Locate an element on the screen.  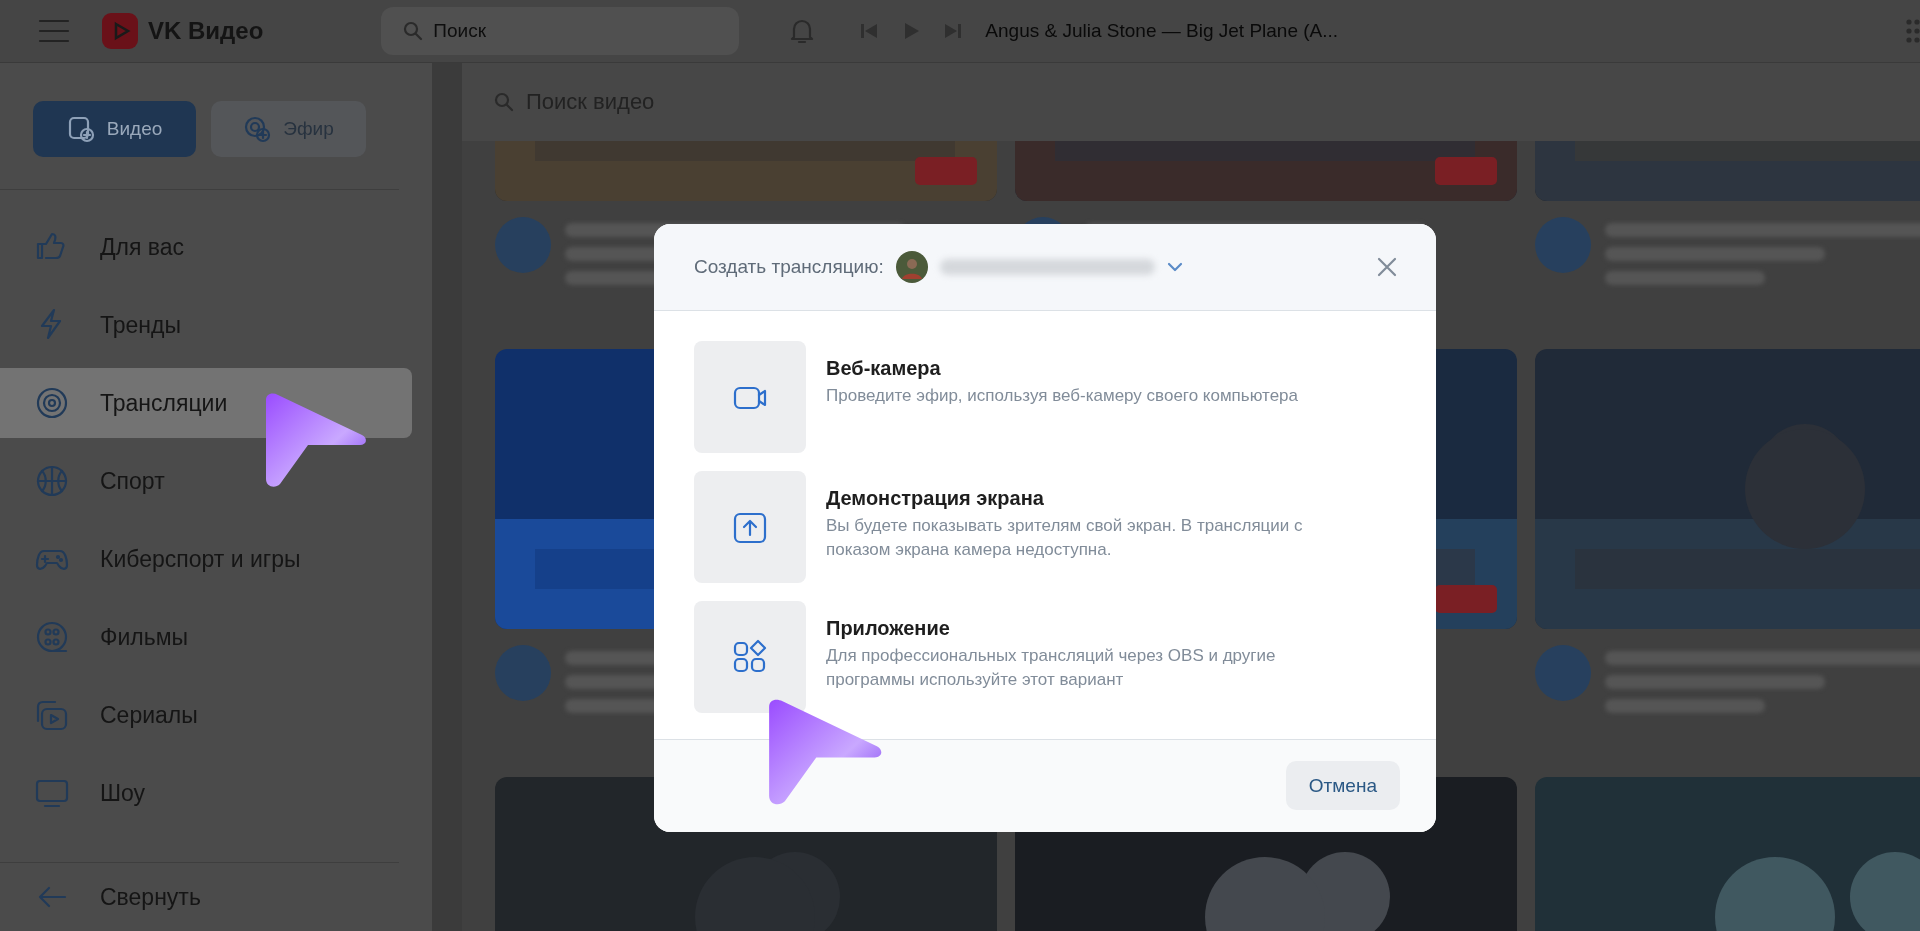
close-button is located at coordinates (1387, 266).